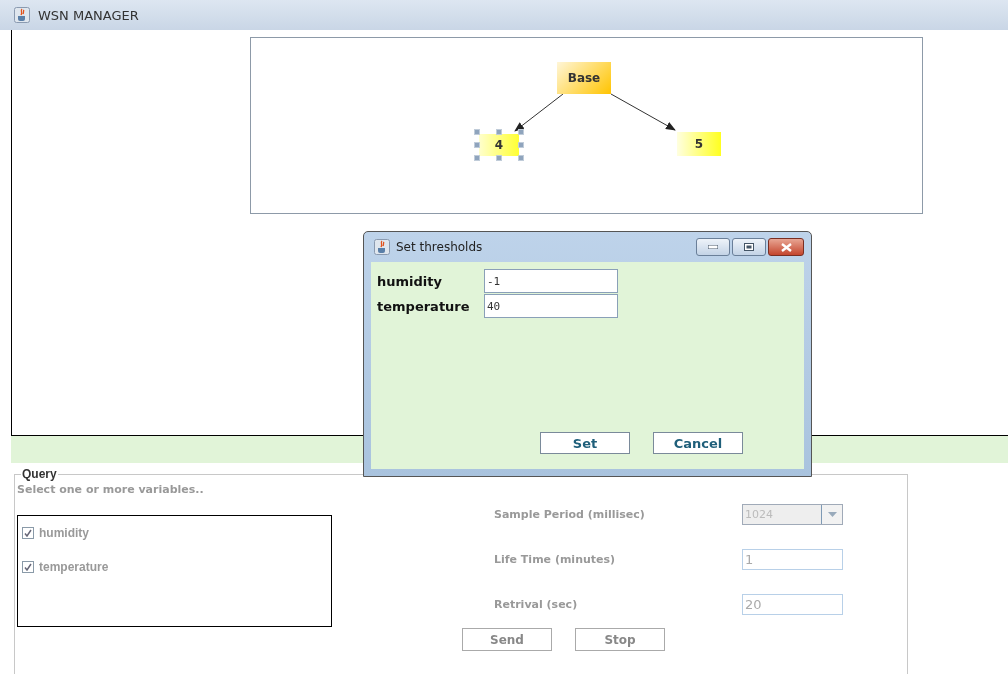 The width and height of the screenshot is (1008, 674). Describe the element at coordinates (698, 443) in the screenshot. I see `cancel-button: Cancel` at that location.